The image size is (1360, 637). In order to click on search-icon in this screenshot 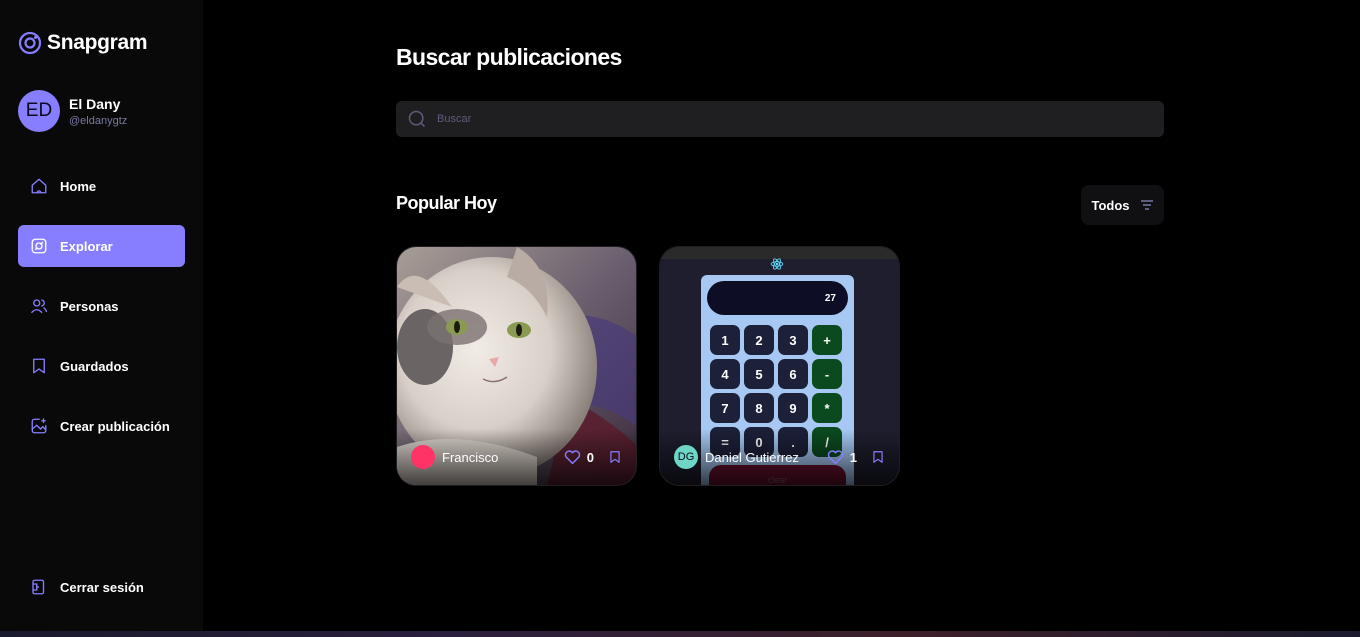, I will do `click(417, 119)`.